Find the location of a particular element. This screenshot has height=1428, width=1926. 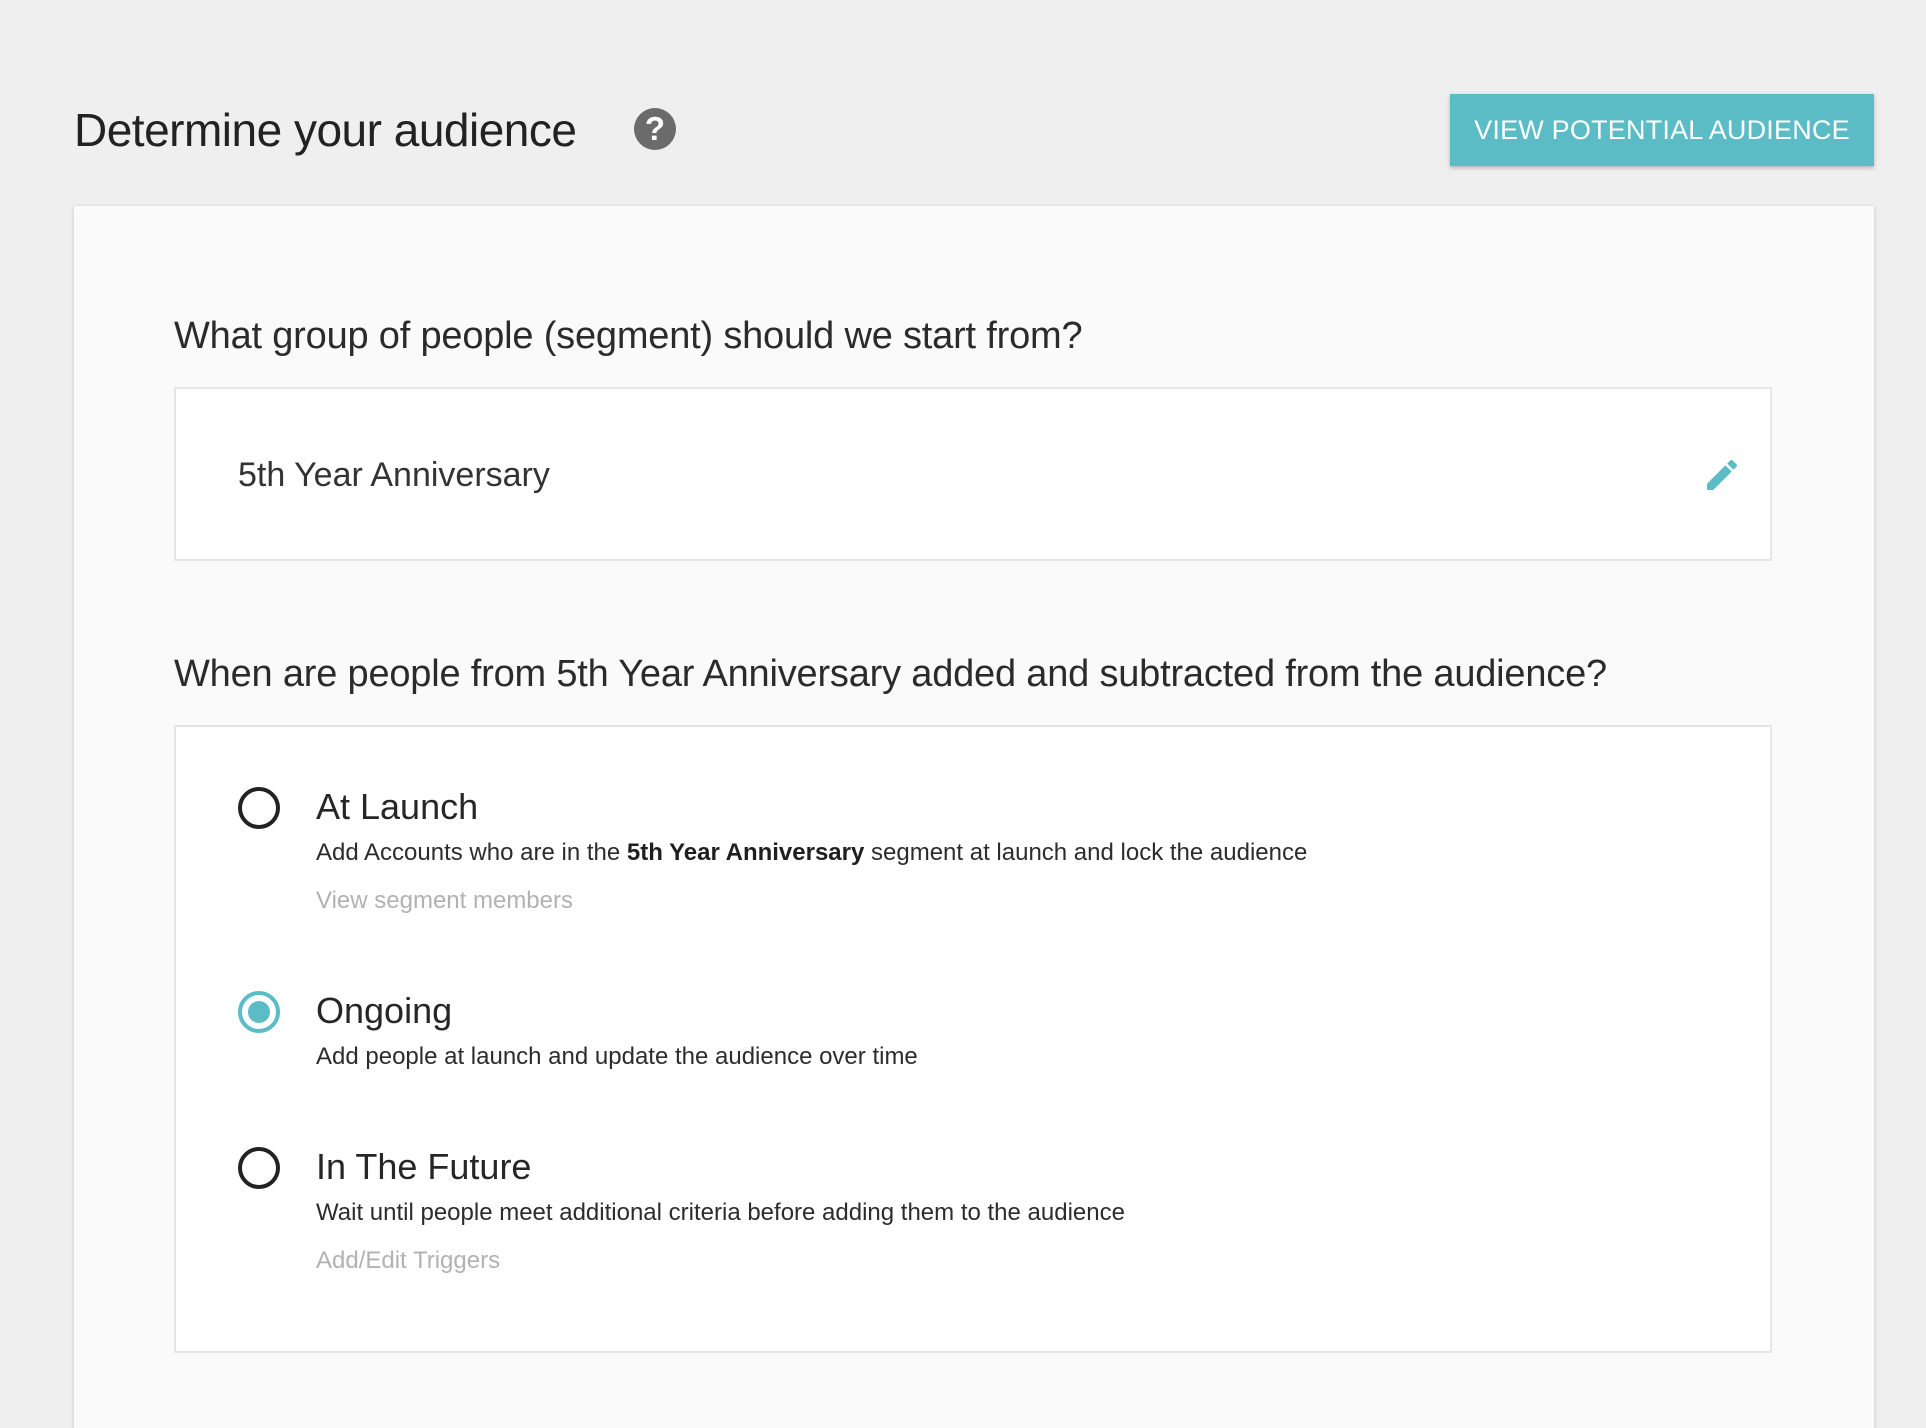

page-title: Determine your audience is located at coordinates (325, 130).